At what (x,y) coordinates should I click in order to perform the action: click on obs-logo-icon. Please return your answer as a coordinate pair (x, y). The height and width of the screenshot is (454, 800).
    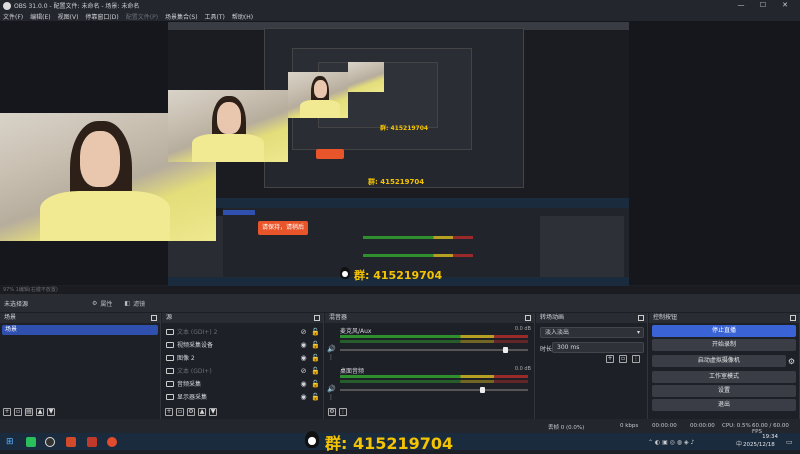
    Looking at the image, I should click on (7, 5).